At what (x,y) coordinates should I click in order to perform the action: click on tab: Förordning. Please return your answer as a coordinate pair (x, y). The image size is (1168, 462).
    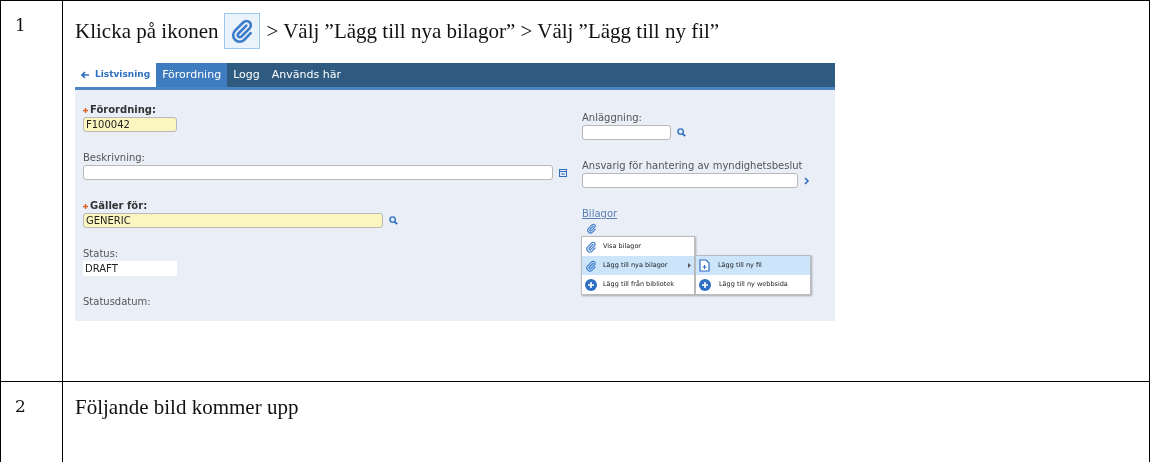
    Looking at the image, I should click on (192, 75).